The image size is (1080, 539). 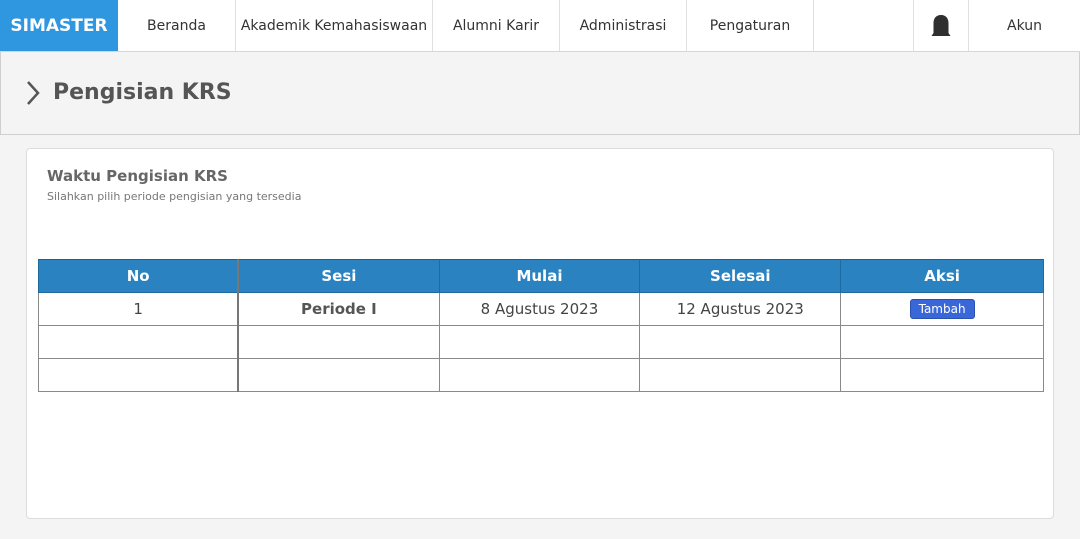 I want to click on notification-button, so click(x=941, y=25).